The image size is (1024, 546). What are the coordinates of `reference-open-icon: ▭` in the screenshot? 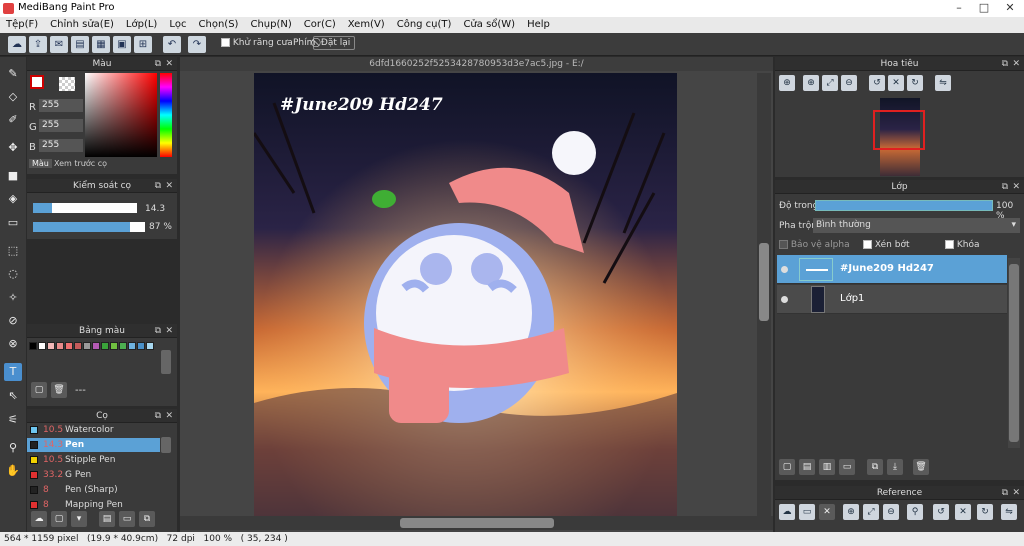 It's located at (807, 512).